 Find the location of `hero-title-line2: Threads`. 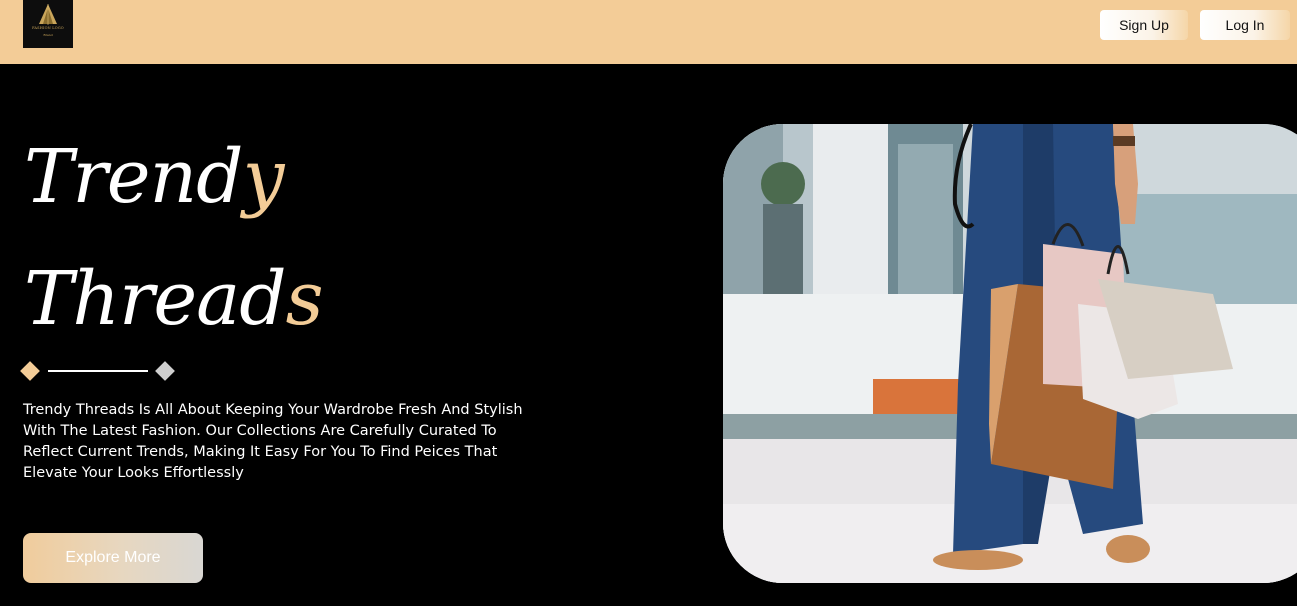

hero-title-line2: Threads is located at coordinates (174, 299).